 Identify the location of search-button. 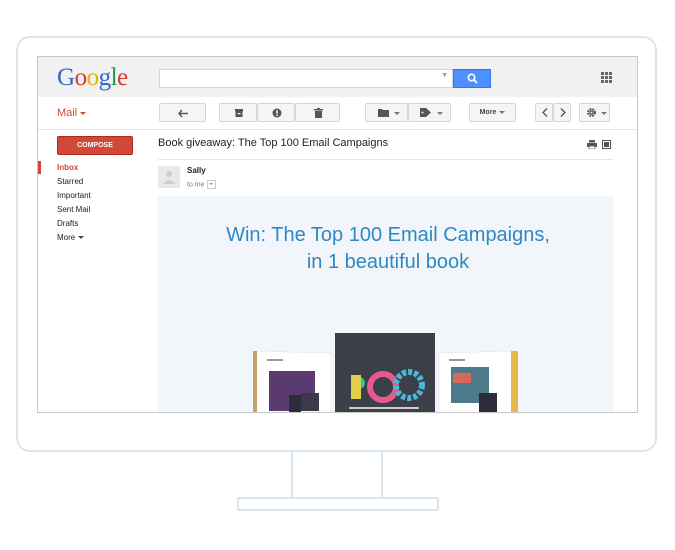
(472, 78).